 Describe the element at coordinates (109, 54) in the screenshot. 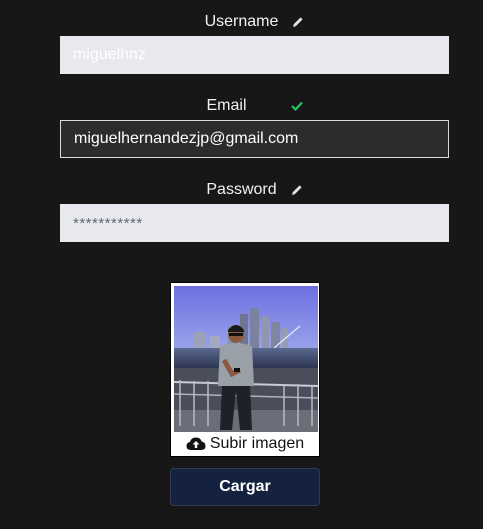

I see `username-value: miguelhnz` at that location.